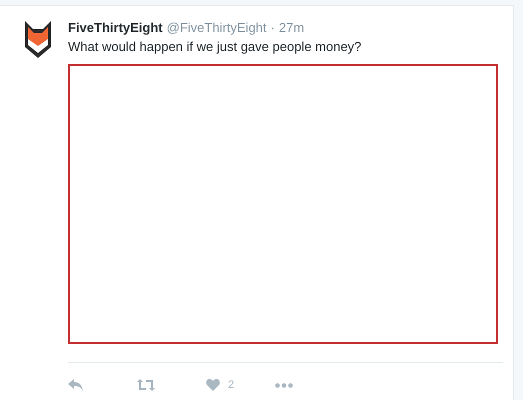 The image size is (523, 400). I want to click on retweet-icon, so click(146, 385).